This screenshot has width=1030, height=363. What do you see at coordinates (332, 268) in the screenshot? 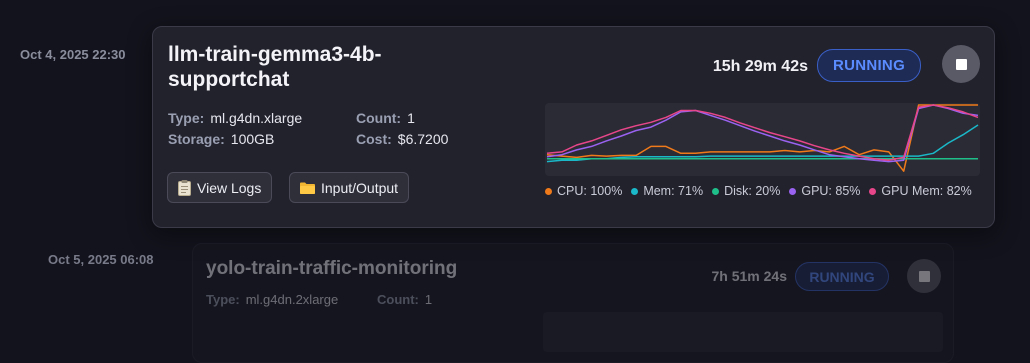
I see `job-title: yolo-train-traffic-monitoring` at bounding box center [332, 268].